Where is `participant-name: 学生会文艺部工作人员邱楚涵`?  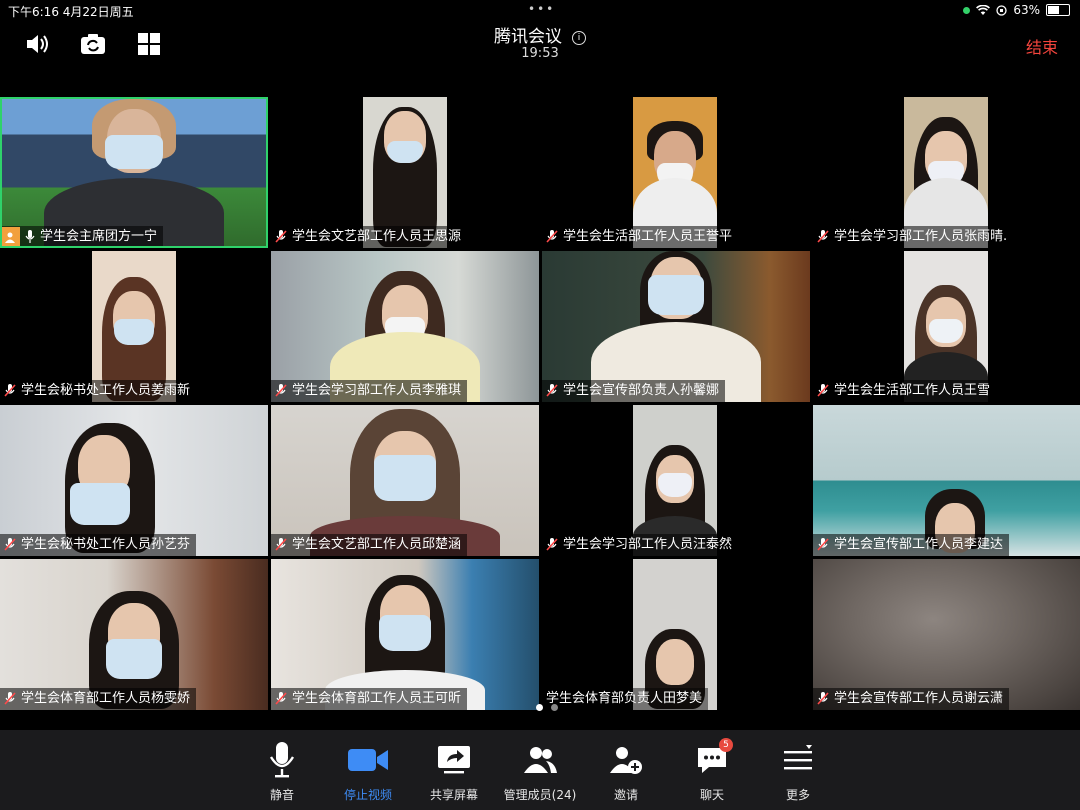 participant-name: 学生会文艺部工作人员邱楚涵 is located at coordinates (377, 544).